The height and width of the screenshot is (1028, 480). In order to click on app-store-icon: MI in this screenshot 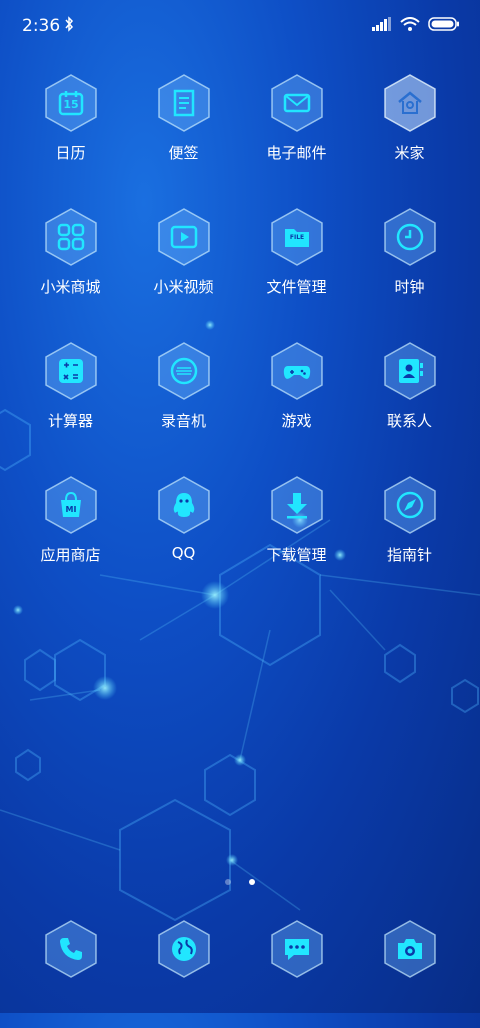, I will do `click(71, 505)`.